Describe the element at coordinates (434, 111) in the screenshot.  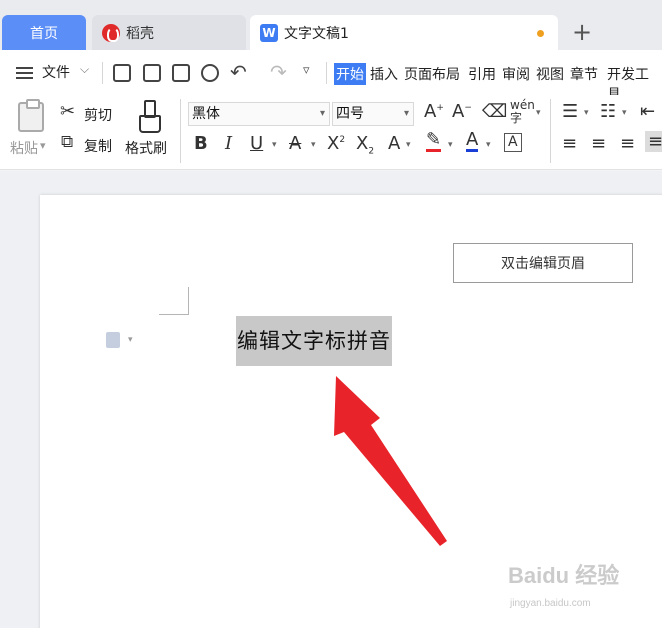
I see `increase-font-size-icon: A+` at that location.